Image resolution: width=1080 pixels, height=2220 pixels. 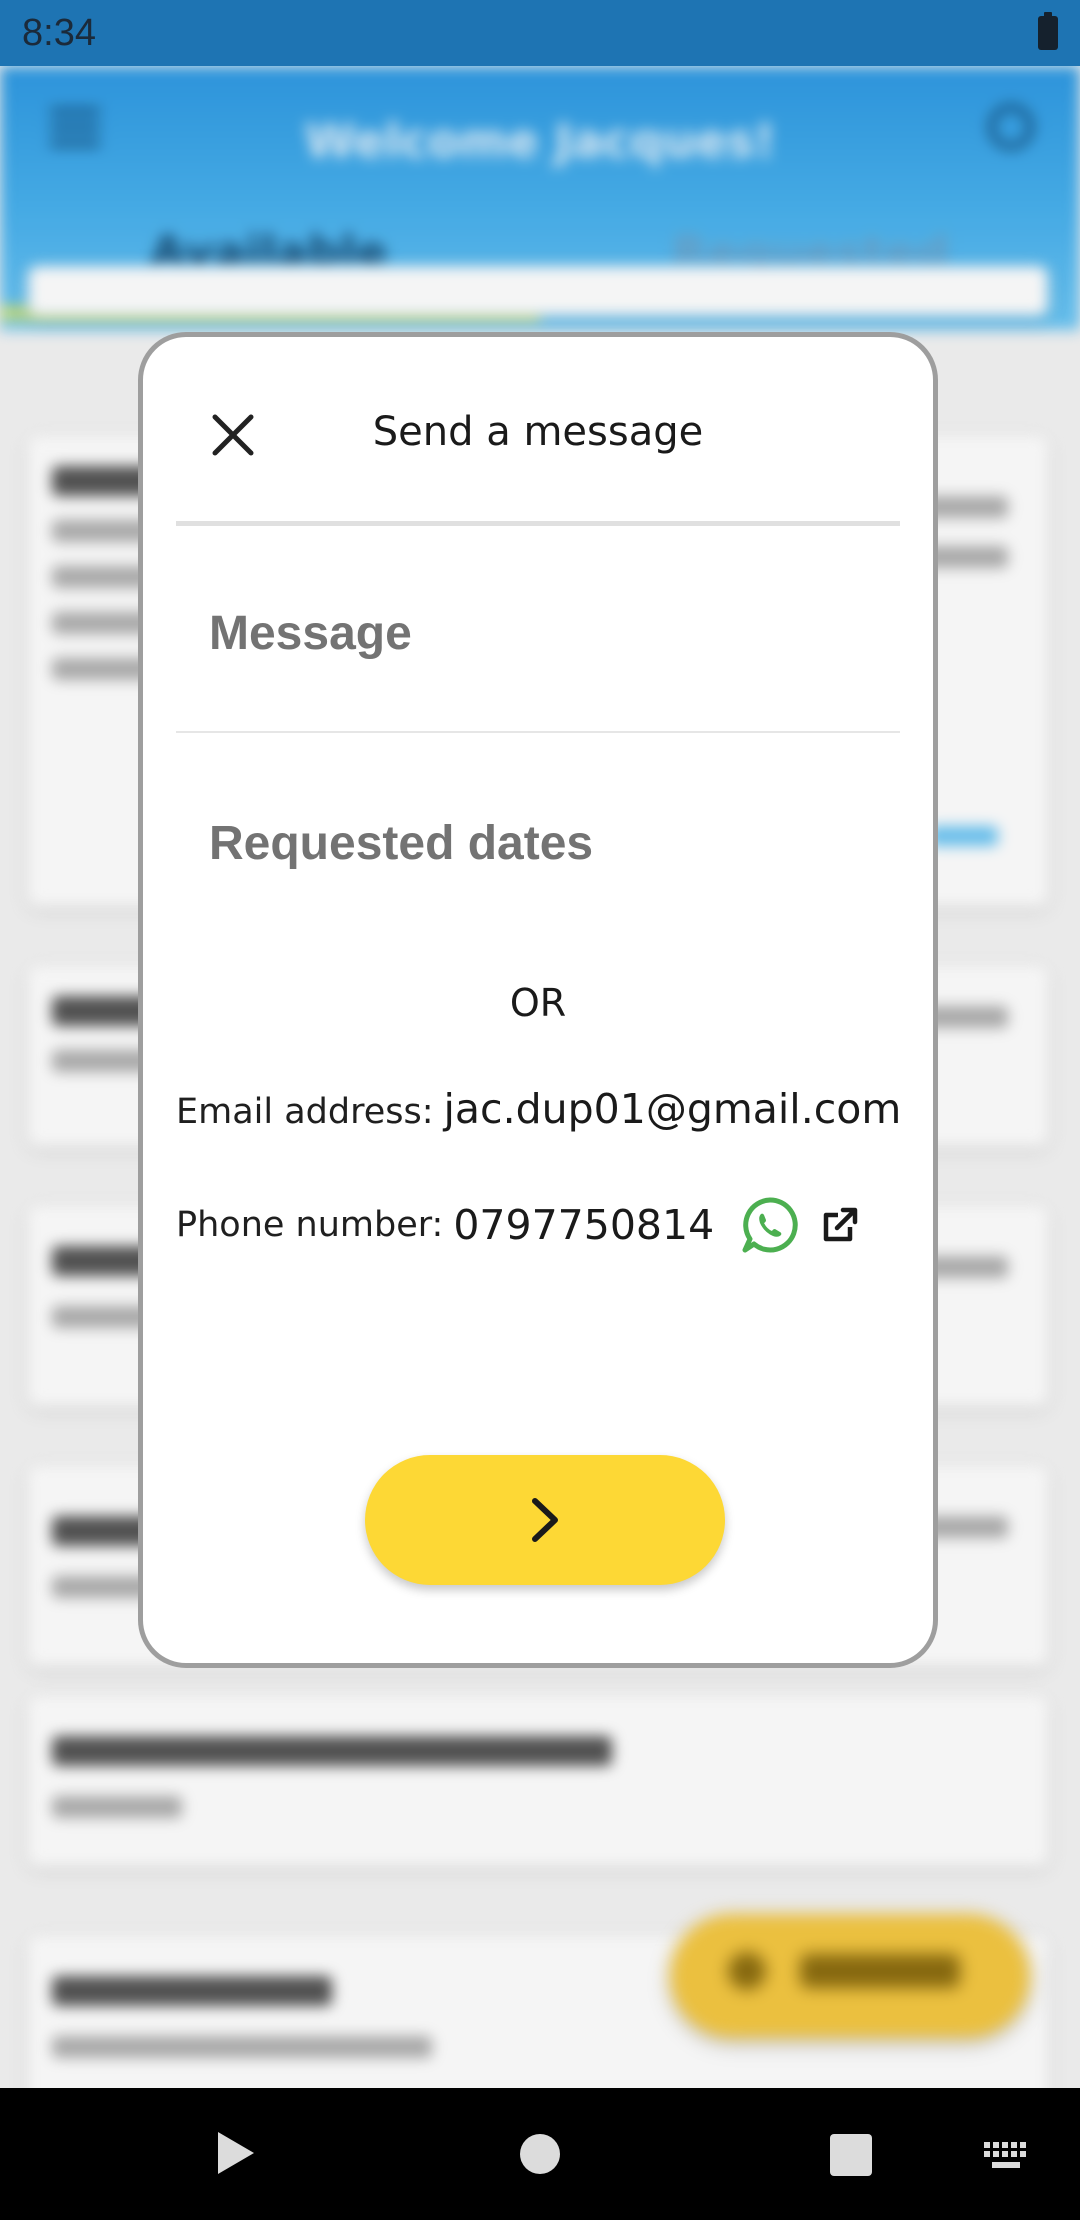 What do you see at coordinates (236, 2153) in the screenshot?
I see `back-icon` at bounding box center [236, 2153].